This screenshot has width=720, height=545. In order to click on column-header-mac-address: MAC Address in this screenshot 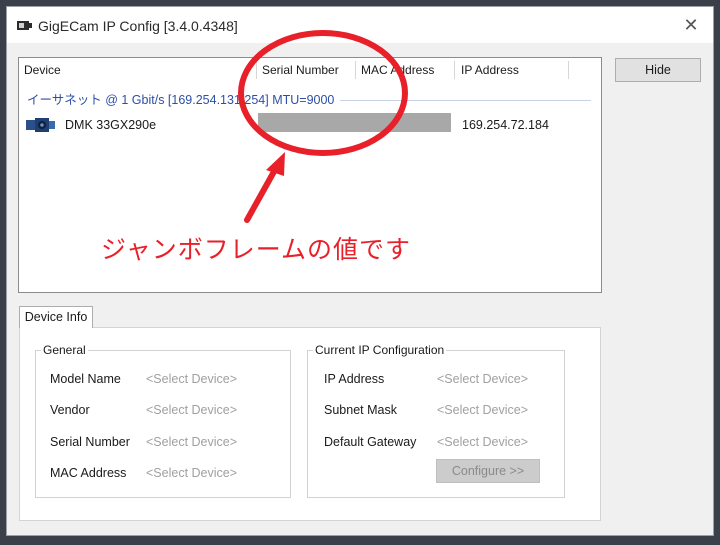, I will do `click(395, 70)`.